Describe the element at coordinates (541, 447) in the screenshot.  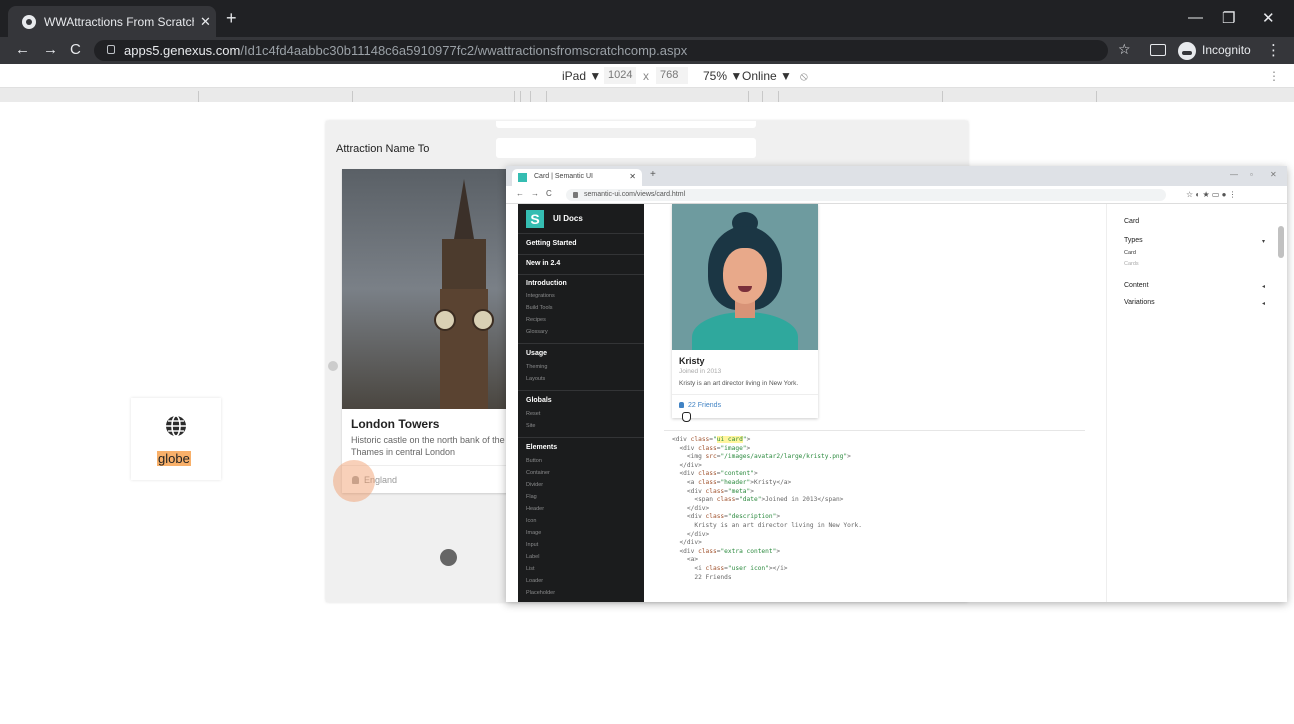
I see `sidebar-elements: Elements` at that location.